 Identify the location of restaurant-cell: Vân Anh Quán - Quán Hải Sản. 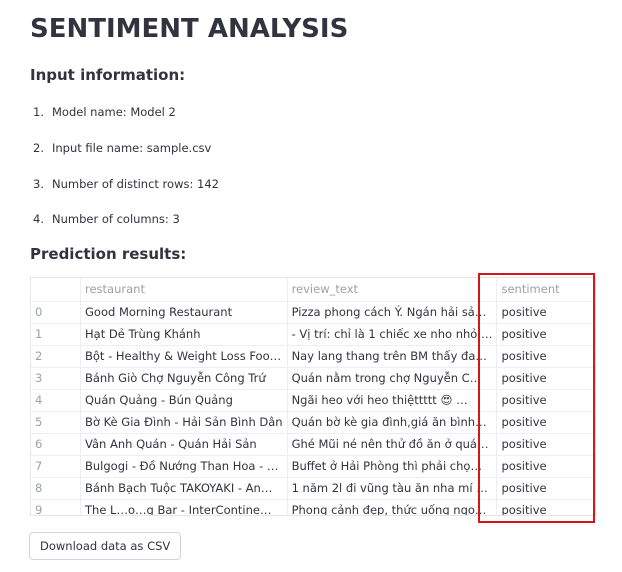
(184, 444).